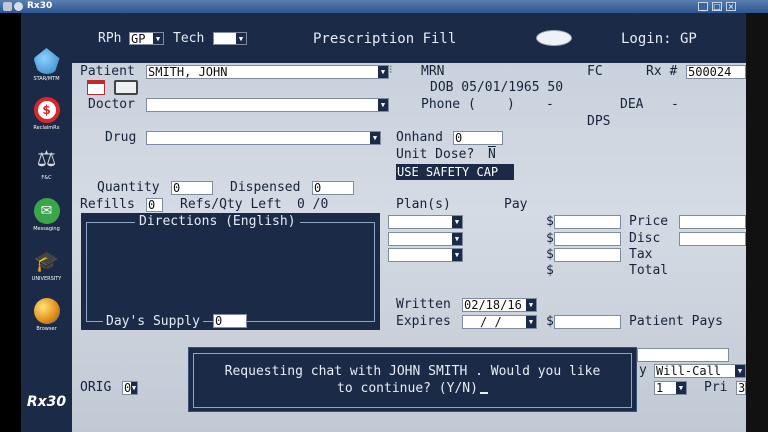  Describe the element at coordinates (550, 270) in the screenshot. I see `total-currency: $` at that location.